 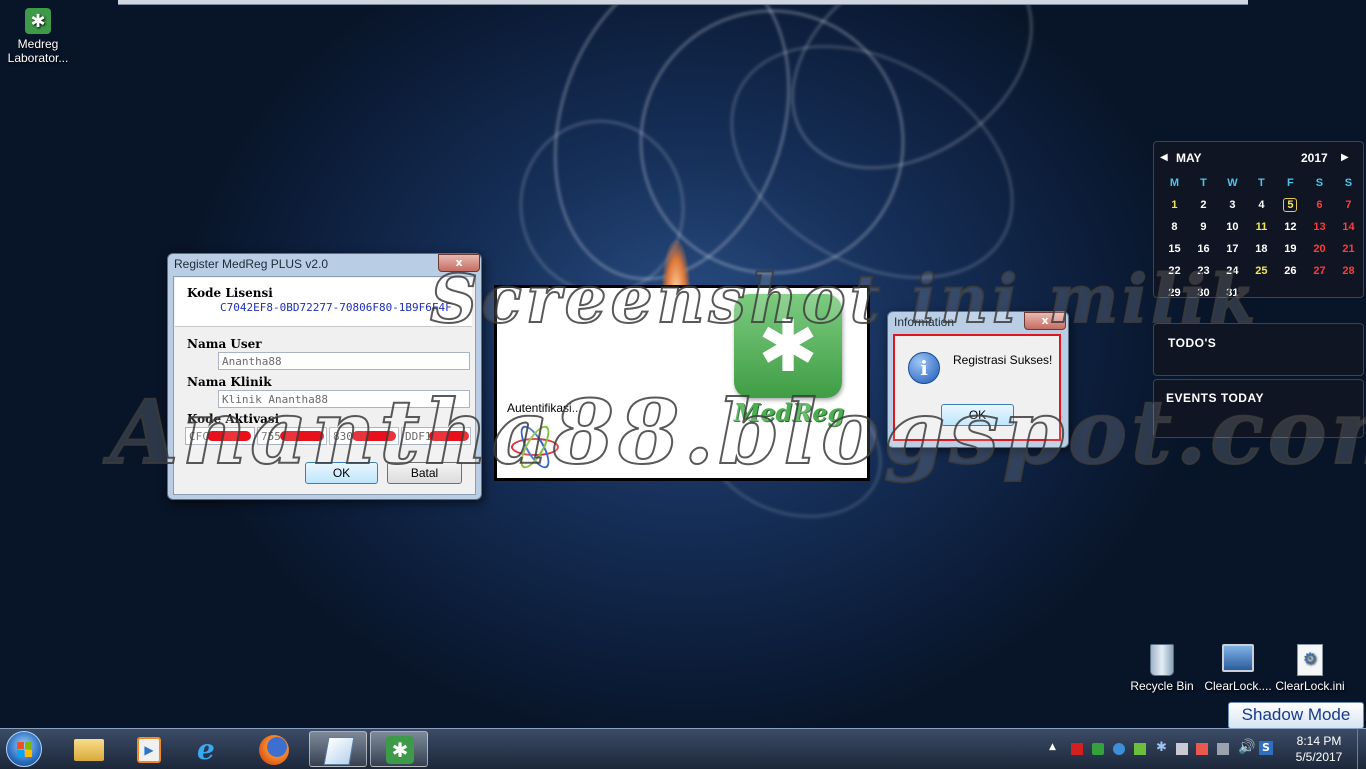 I want to click on calendar-day: 3, so click(x=1232, y=205).